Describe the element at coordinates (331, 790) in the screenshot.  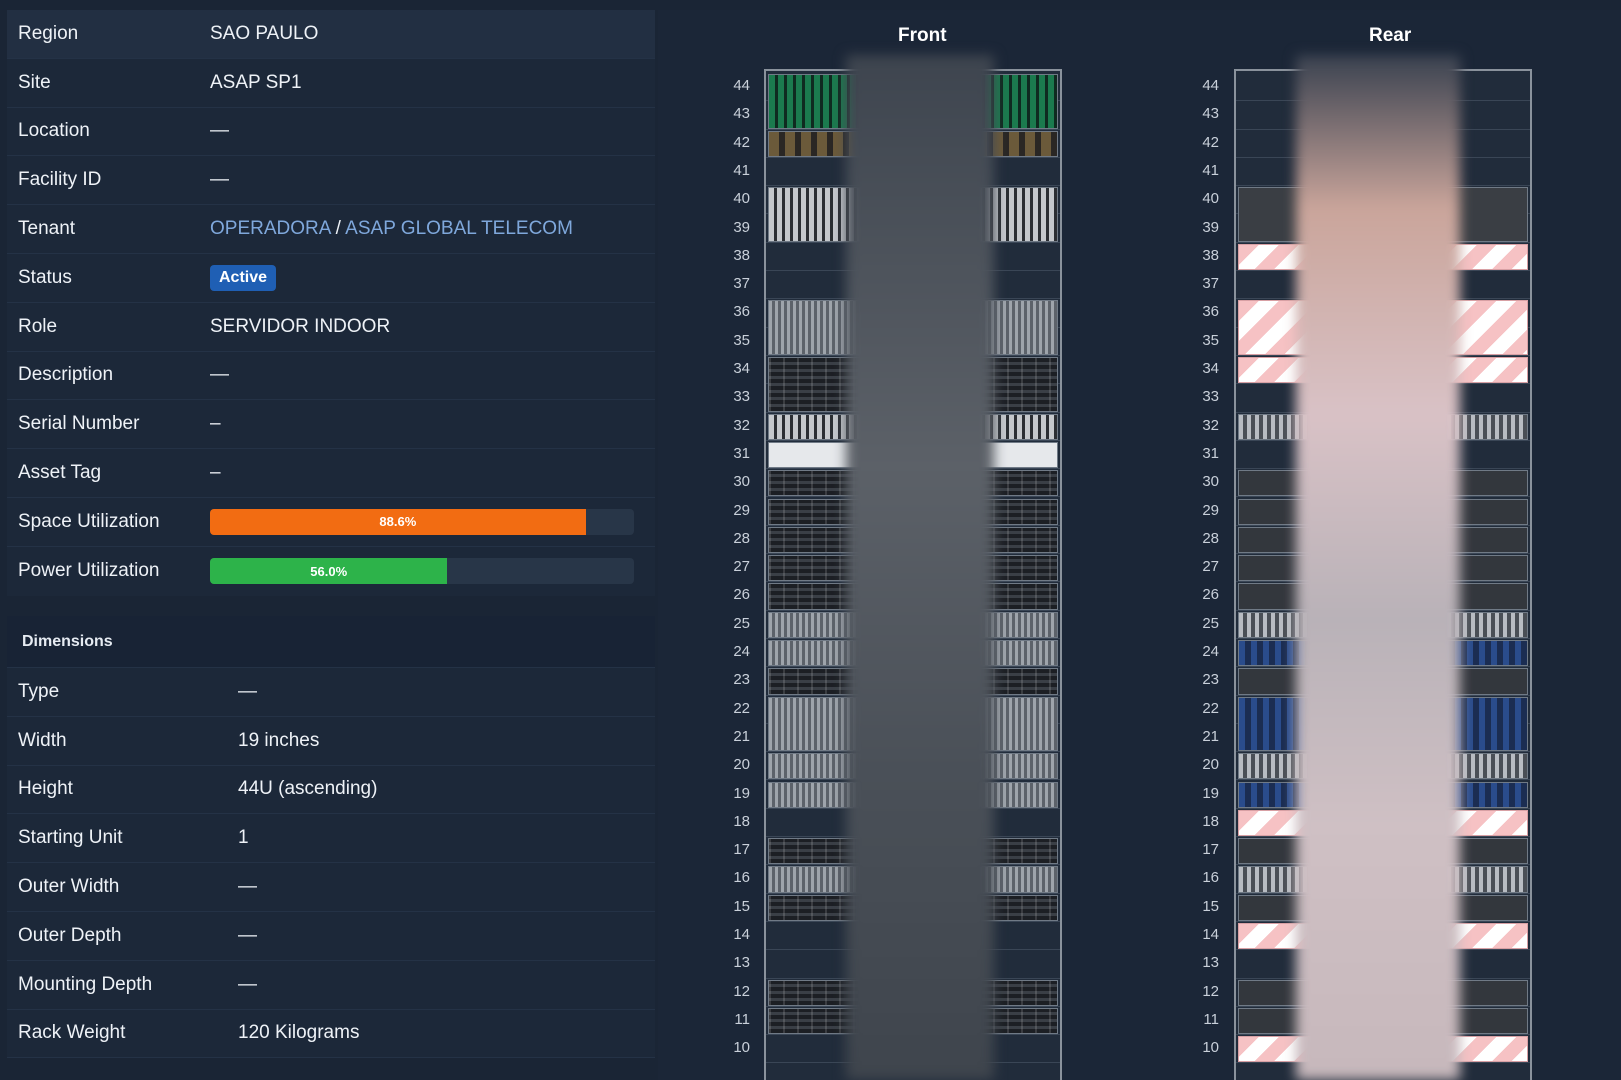
I see `height-row: Height 44U (ascending)` at that location.